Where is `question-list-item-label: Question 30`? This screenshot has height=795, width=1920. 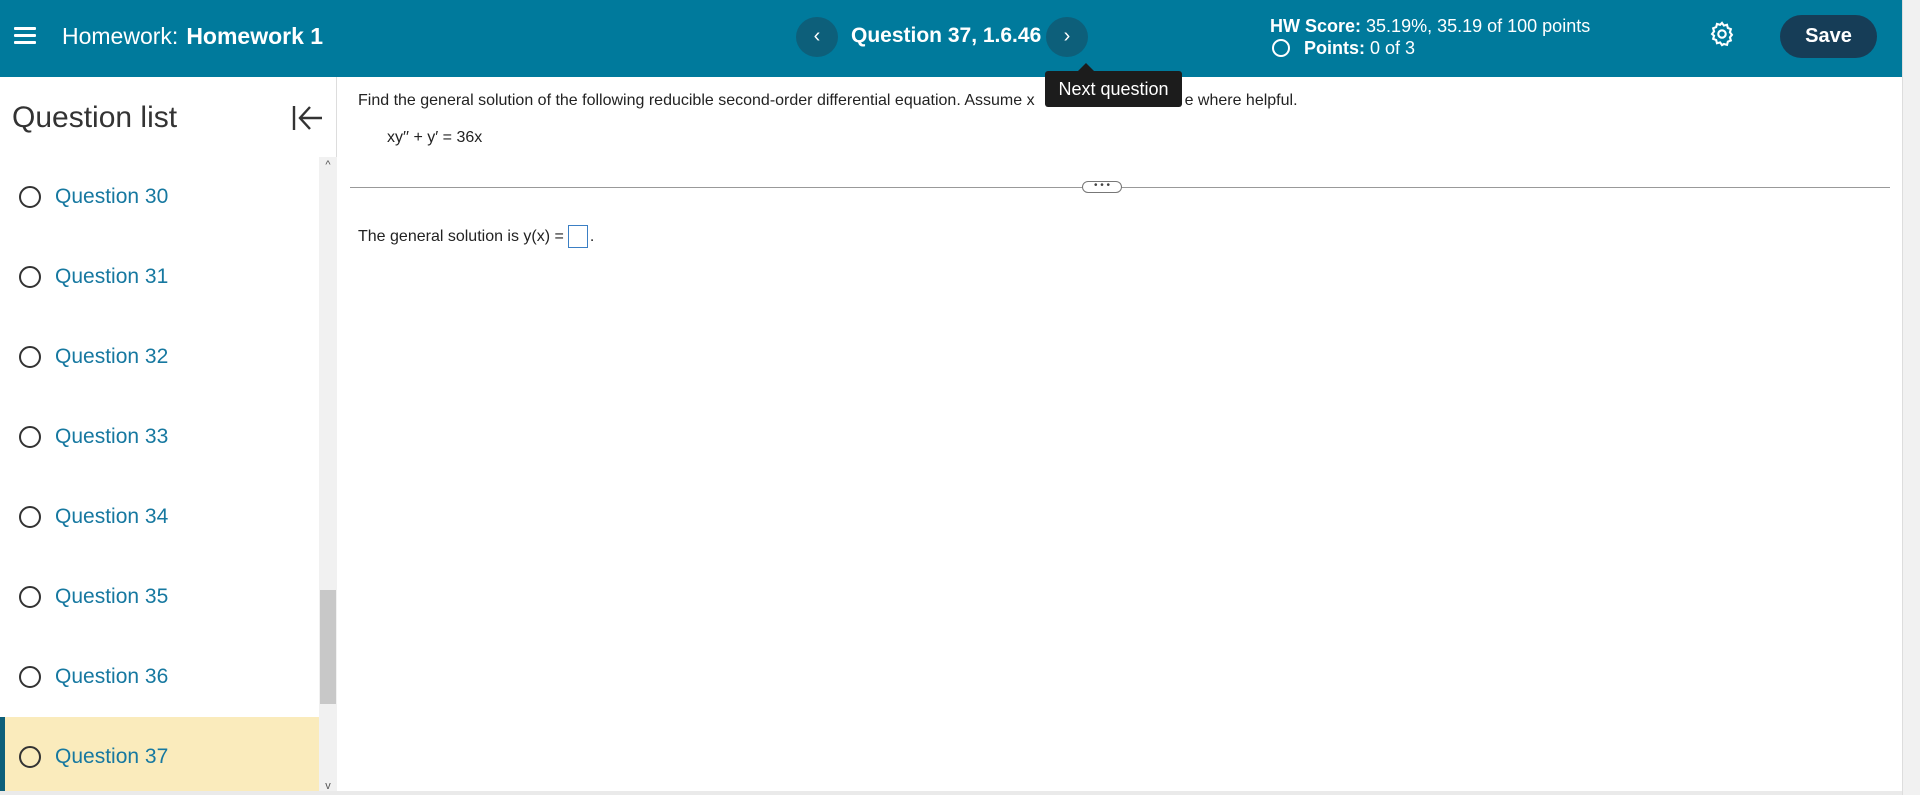
question-list-item-label: Question 30 is located at coordinates (112, 196).